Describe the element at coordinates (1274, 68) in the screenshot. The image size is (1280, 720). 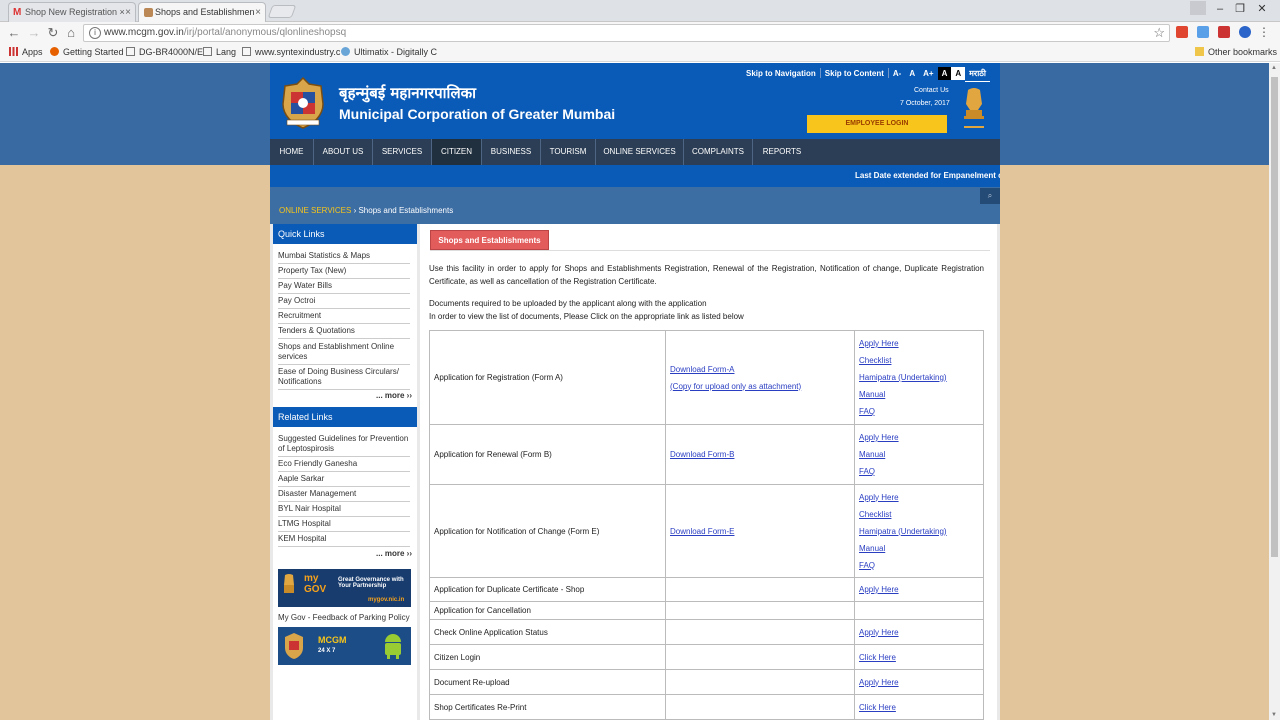
I see `scroll-up-icon: ▲` at that location.